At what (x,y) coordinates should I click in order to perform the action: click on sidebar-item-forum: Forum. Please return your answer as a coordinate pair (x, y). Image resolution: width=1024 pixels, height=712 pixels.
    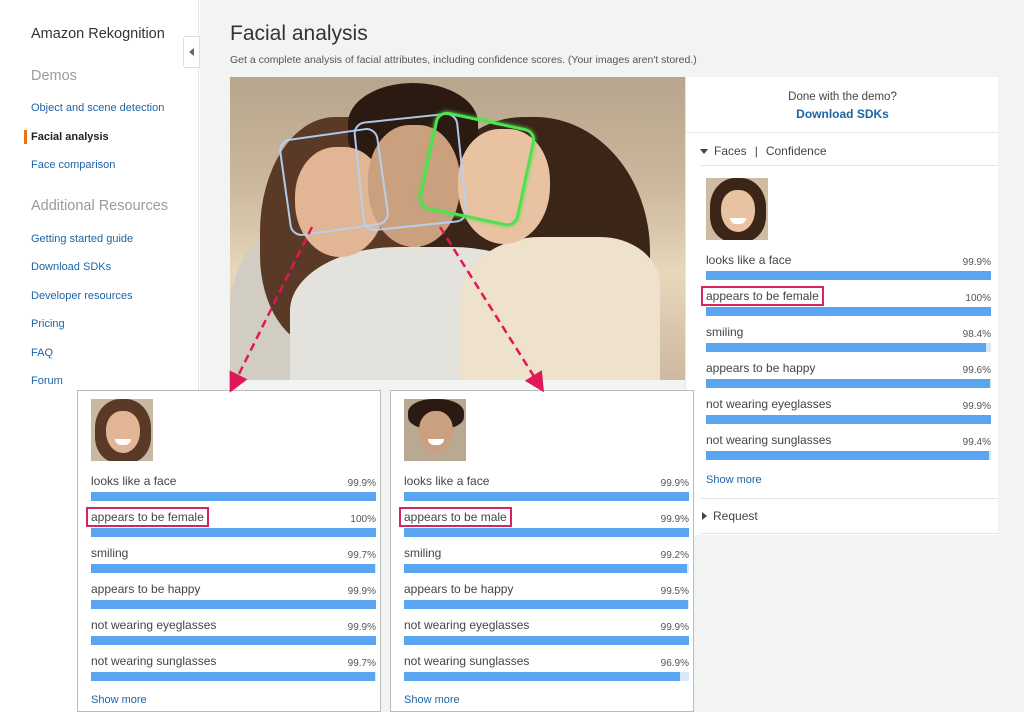
    Looking at the image, I should click on (47, 381).